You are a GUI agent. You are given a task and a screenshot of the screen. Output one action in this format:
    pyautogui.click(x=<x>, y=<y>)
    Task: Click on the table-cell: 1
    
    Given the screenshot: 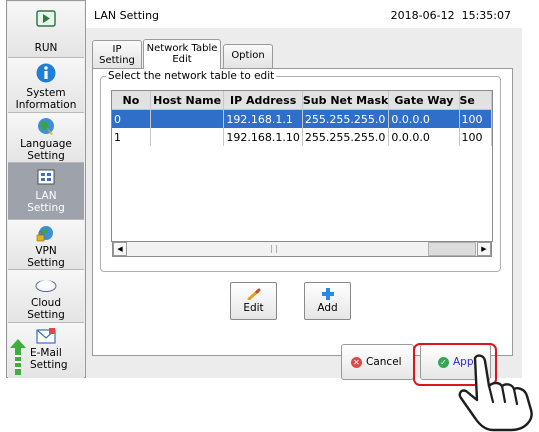 What is the action you would take?
    pyautogui.click(x=131, y=137)
    